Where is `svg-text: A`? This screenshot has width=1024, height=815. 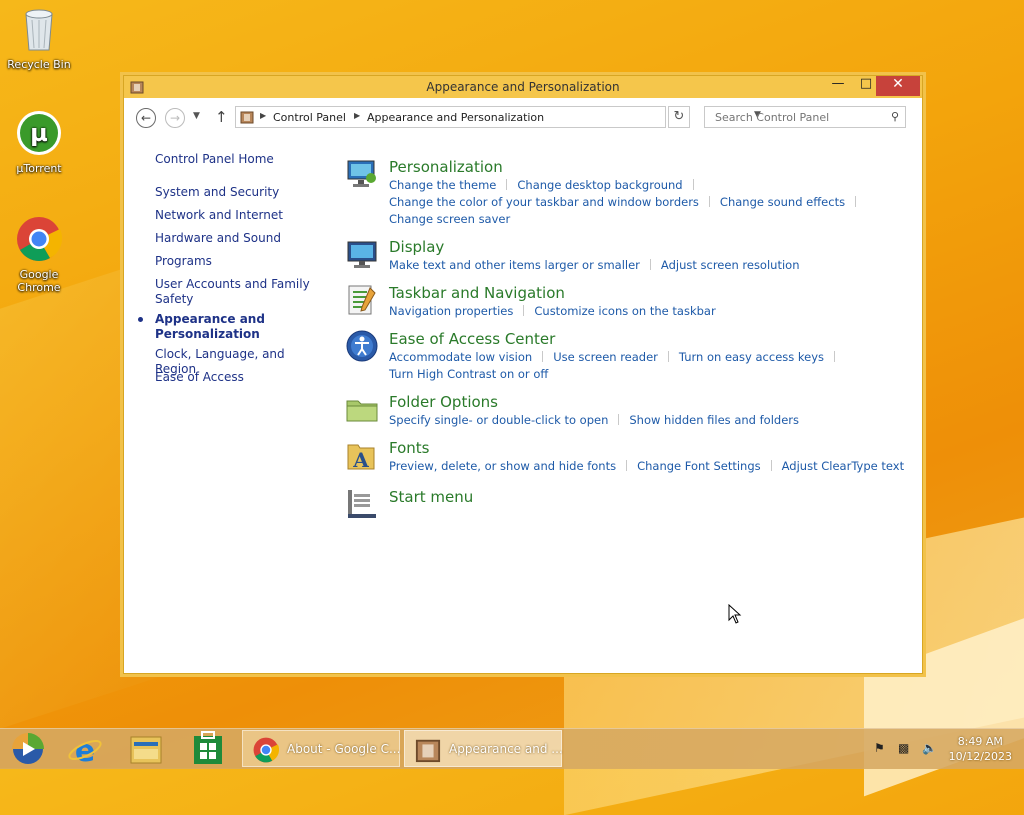 svg-text: A is located at coordinates (360, 459).